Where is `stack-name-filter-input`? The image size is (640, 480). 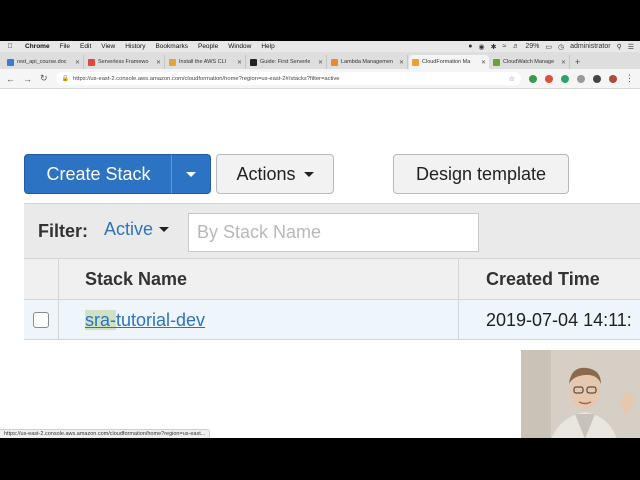
stack-name-filter-input is located at coordinates (333, 232).